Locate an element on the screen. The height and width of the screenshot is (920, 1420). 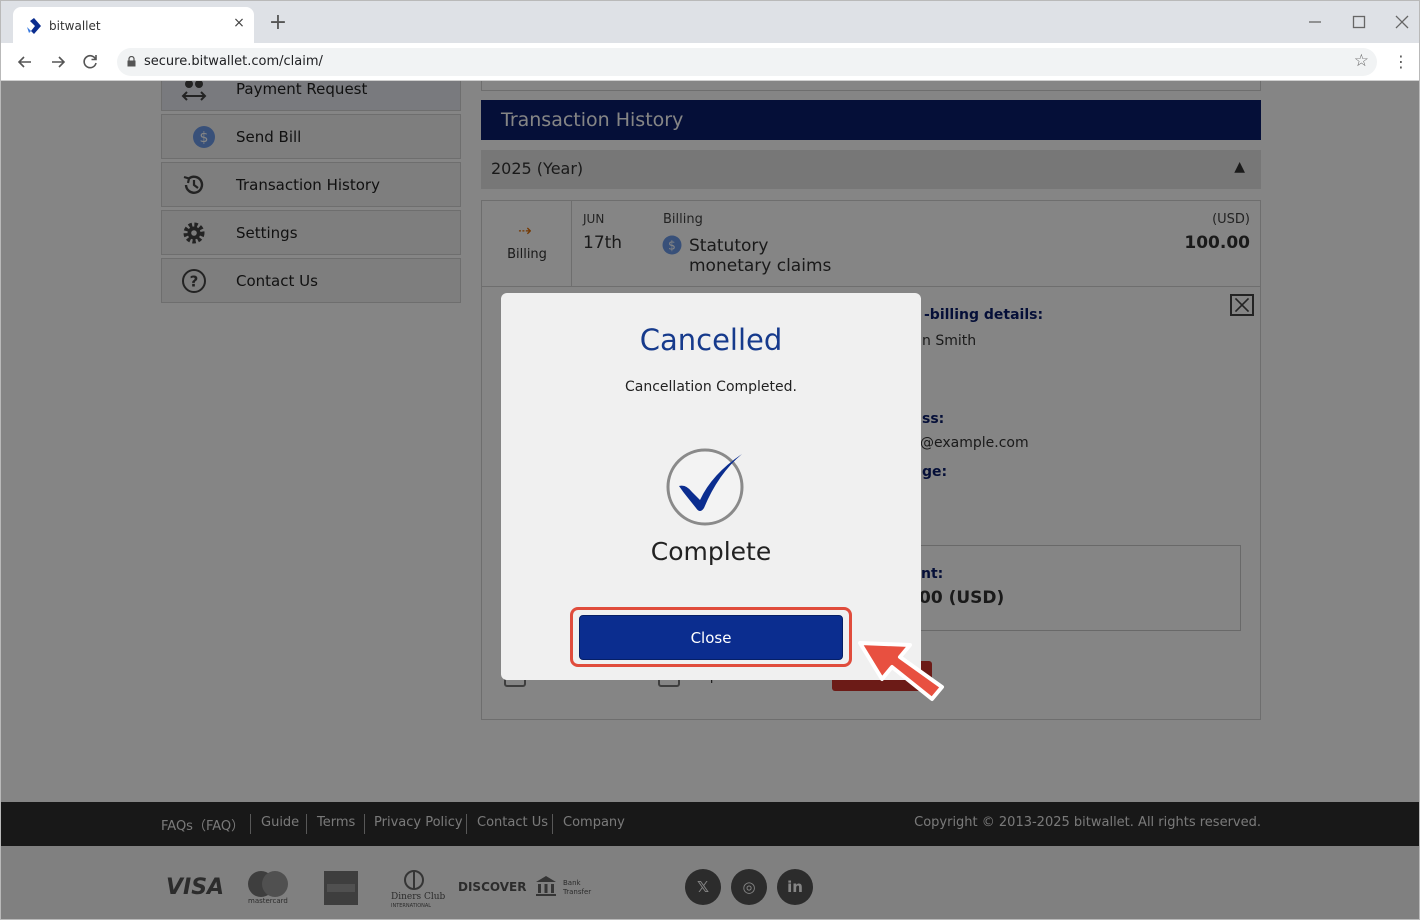
tab-title: bitwallet is located at coordinates (75, 26).